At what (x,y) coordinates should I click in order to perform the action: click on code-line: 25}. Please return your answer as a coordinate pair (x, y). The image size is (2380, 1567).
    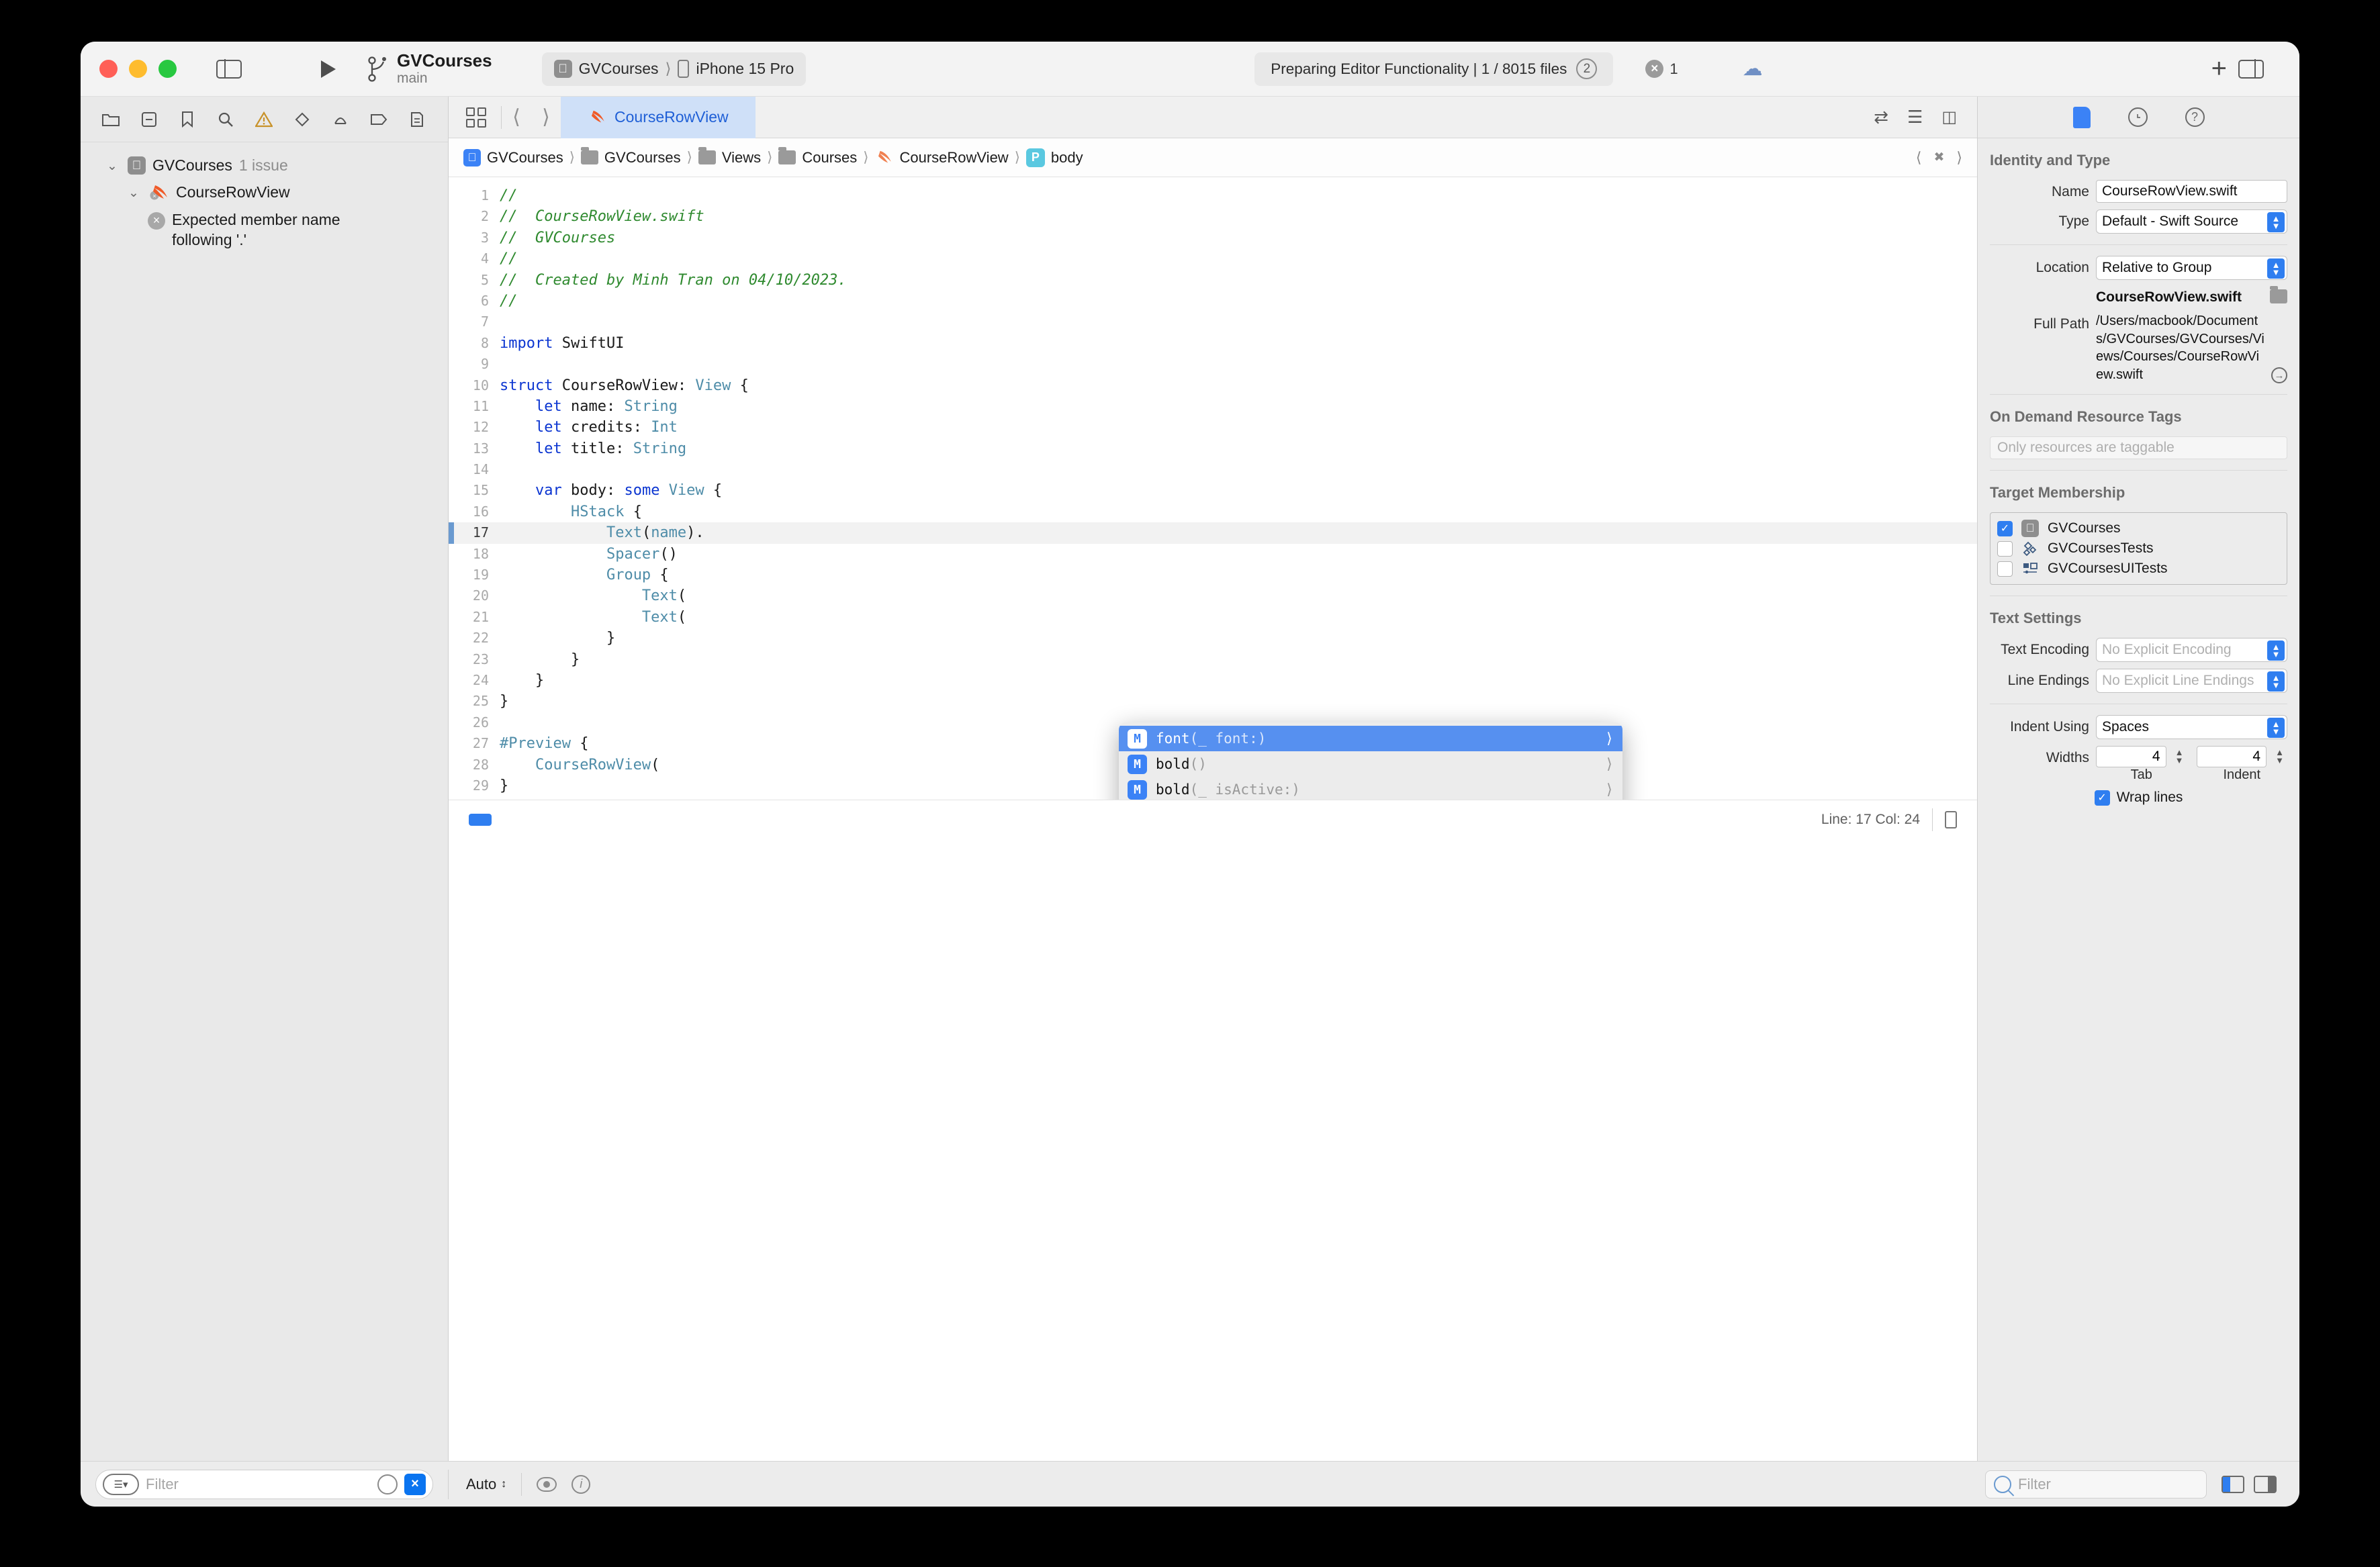
    Looking at the image, I should click on (1213, 701).